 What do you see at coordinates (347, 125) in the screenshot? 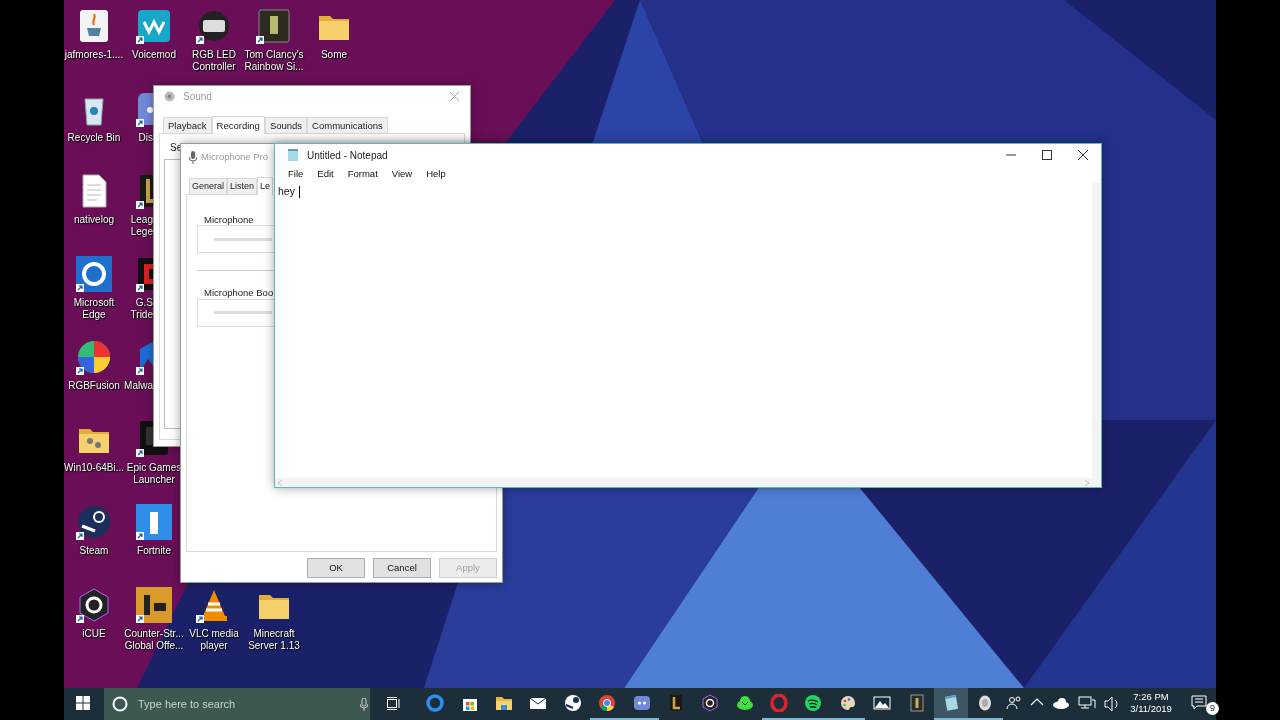
I see `tab: Communications` at bounding box center [347, 125].